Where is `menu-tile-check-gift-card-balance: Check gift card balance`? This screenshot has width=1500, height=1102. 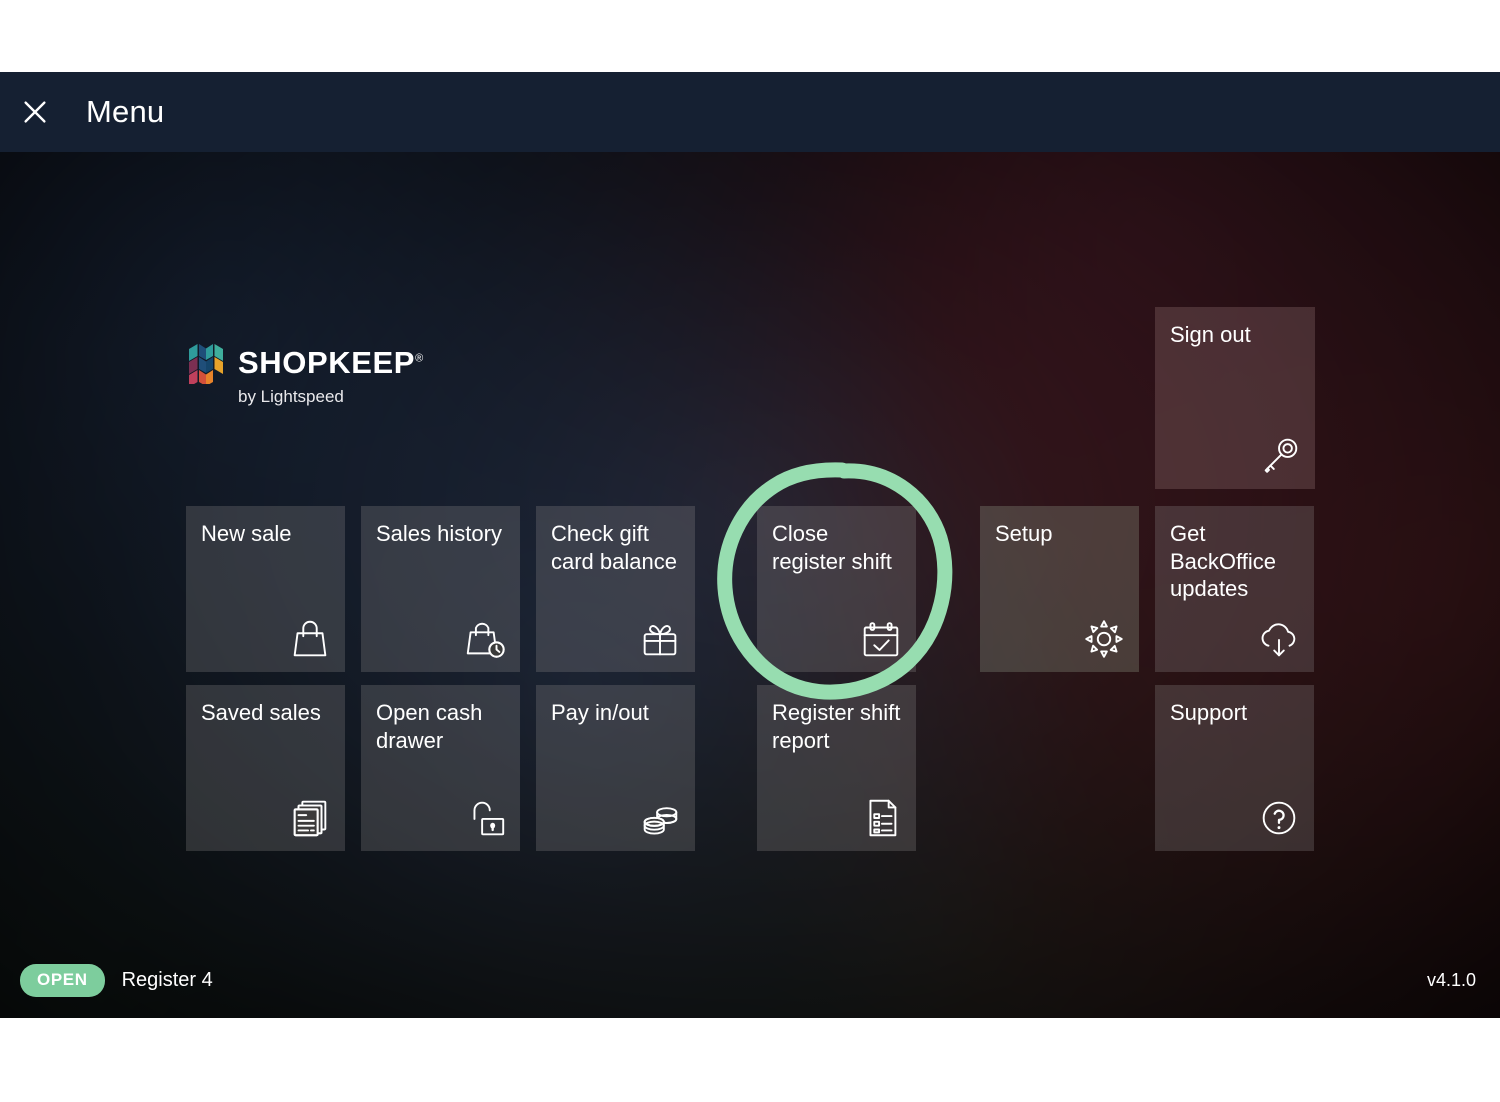 menu-tile-check-gift-card-balance: Check gift card balance is located at coordinates (615, 589).